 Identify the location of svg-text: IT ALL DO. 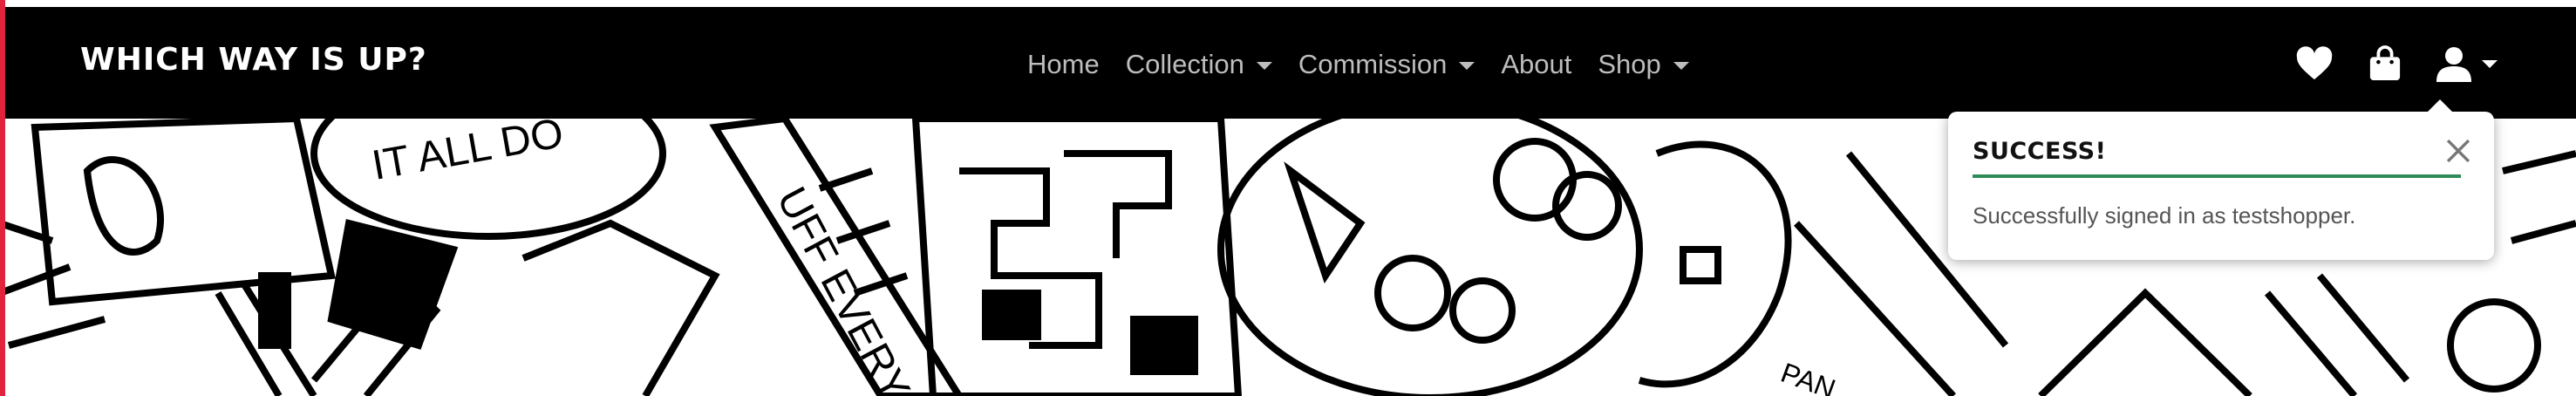
(468, 154).